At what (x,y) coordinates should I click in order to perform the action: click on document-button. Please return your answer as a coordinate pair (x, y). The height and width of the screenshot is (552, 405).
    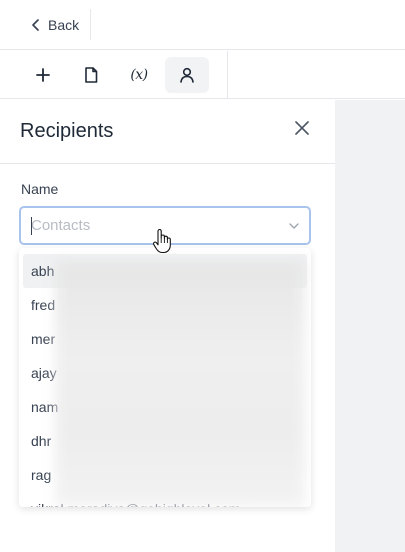
    Looking at the image, I should click on (91, 75).